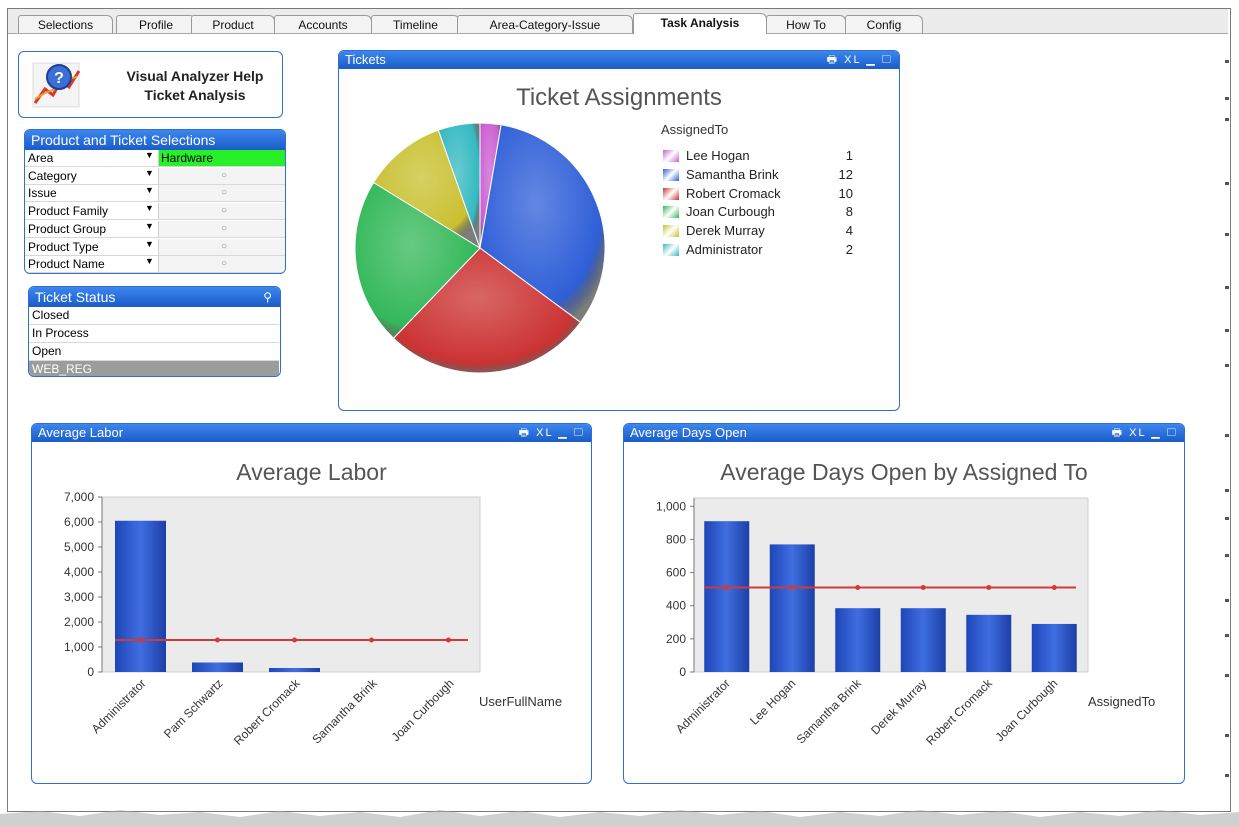 Image resolution: width=1239 pixels, height=826 pixels. I want to click on x-axis-label: AssignedTo, so click(1121, 701).